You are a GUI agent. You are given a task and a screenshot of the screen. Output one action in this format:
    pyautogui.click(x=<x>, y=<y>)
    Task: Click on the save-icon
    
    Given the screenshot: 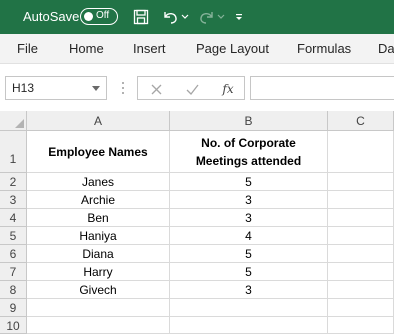 What is the action you would take?
    pyautogui.click(x=141, y=17)
    